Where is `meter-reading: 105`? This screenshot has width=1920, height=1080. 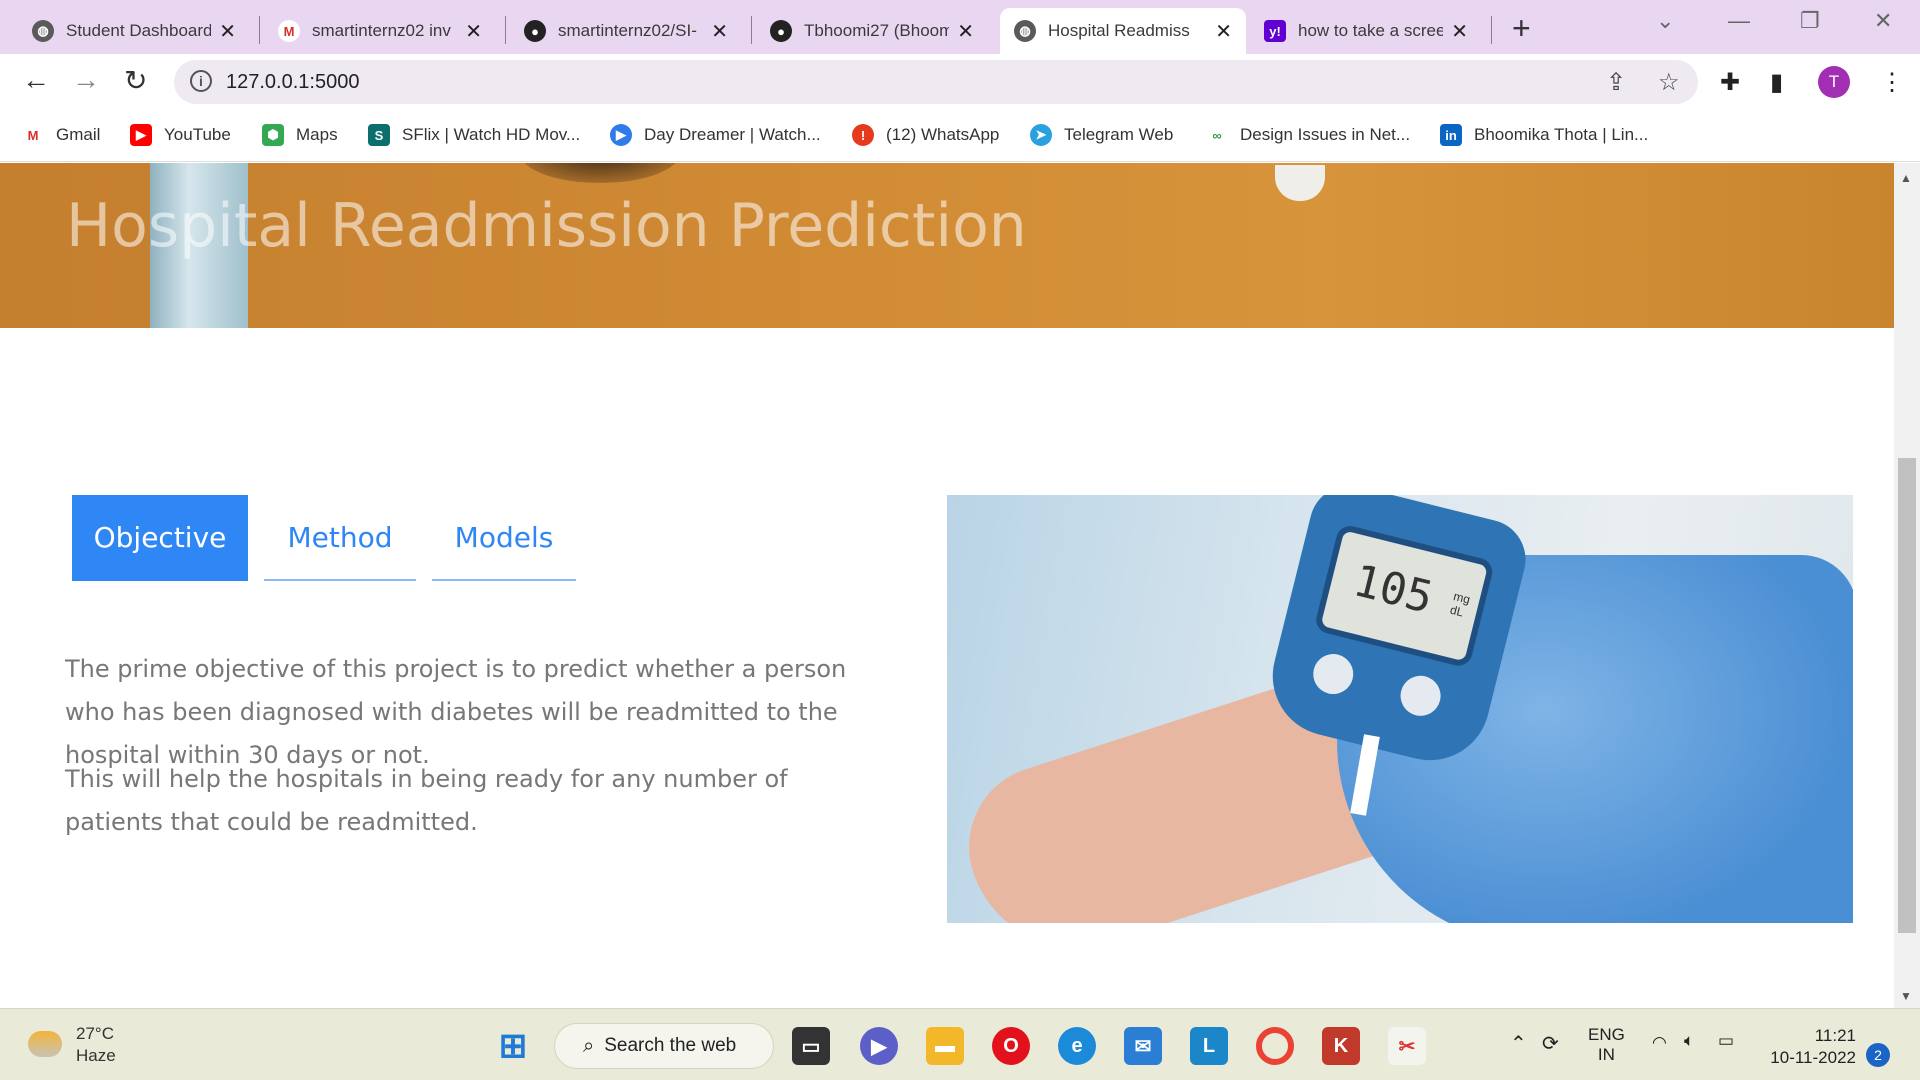 meter-reading: 105 is located at coordinates (1393, 589).